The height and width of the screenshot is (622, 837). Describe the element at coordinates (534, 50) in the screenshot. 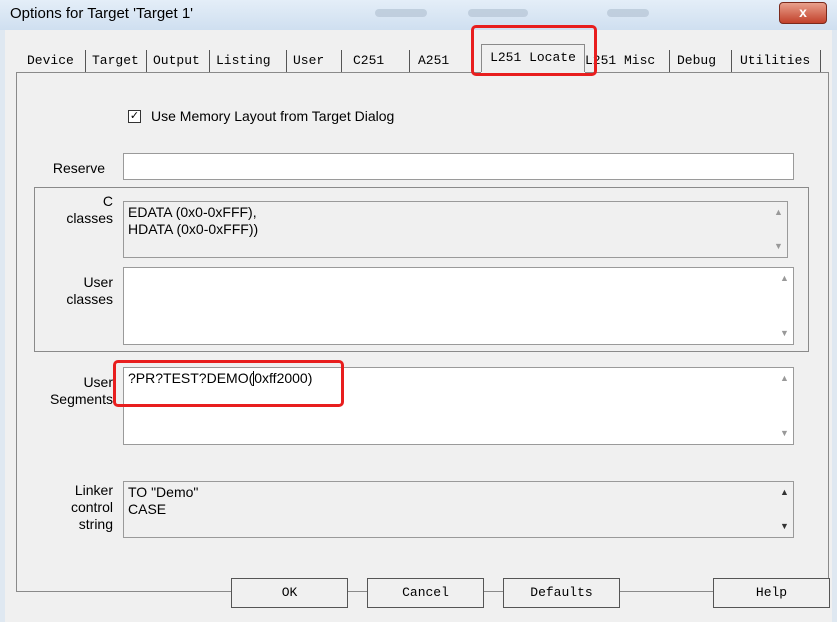

I see `highlight-tab-box` at that location.